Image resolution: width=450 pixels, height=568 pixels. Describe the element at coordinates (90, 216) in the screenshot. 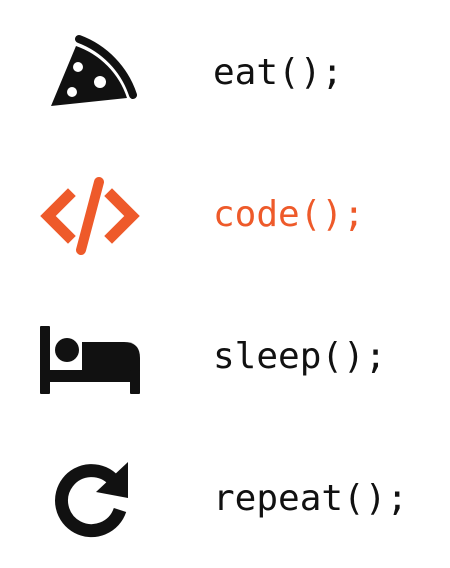

I see `code-brackets-icon` at that location.